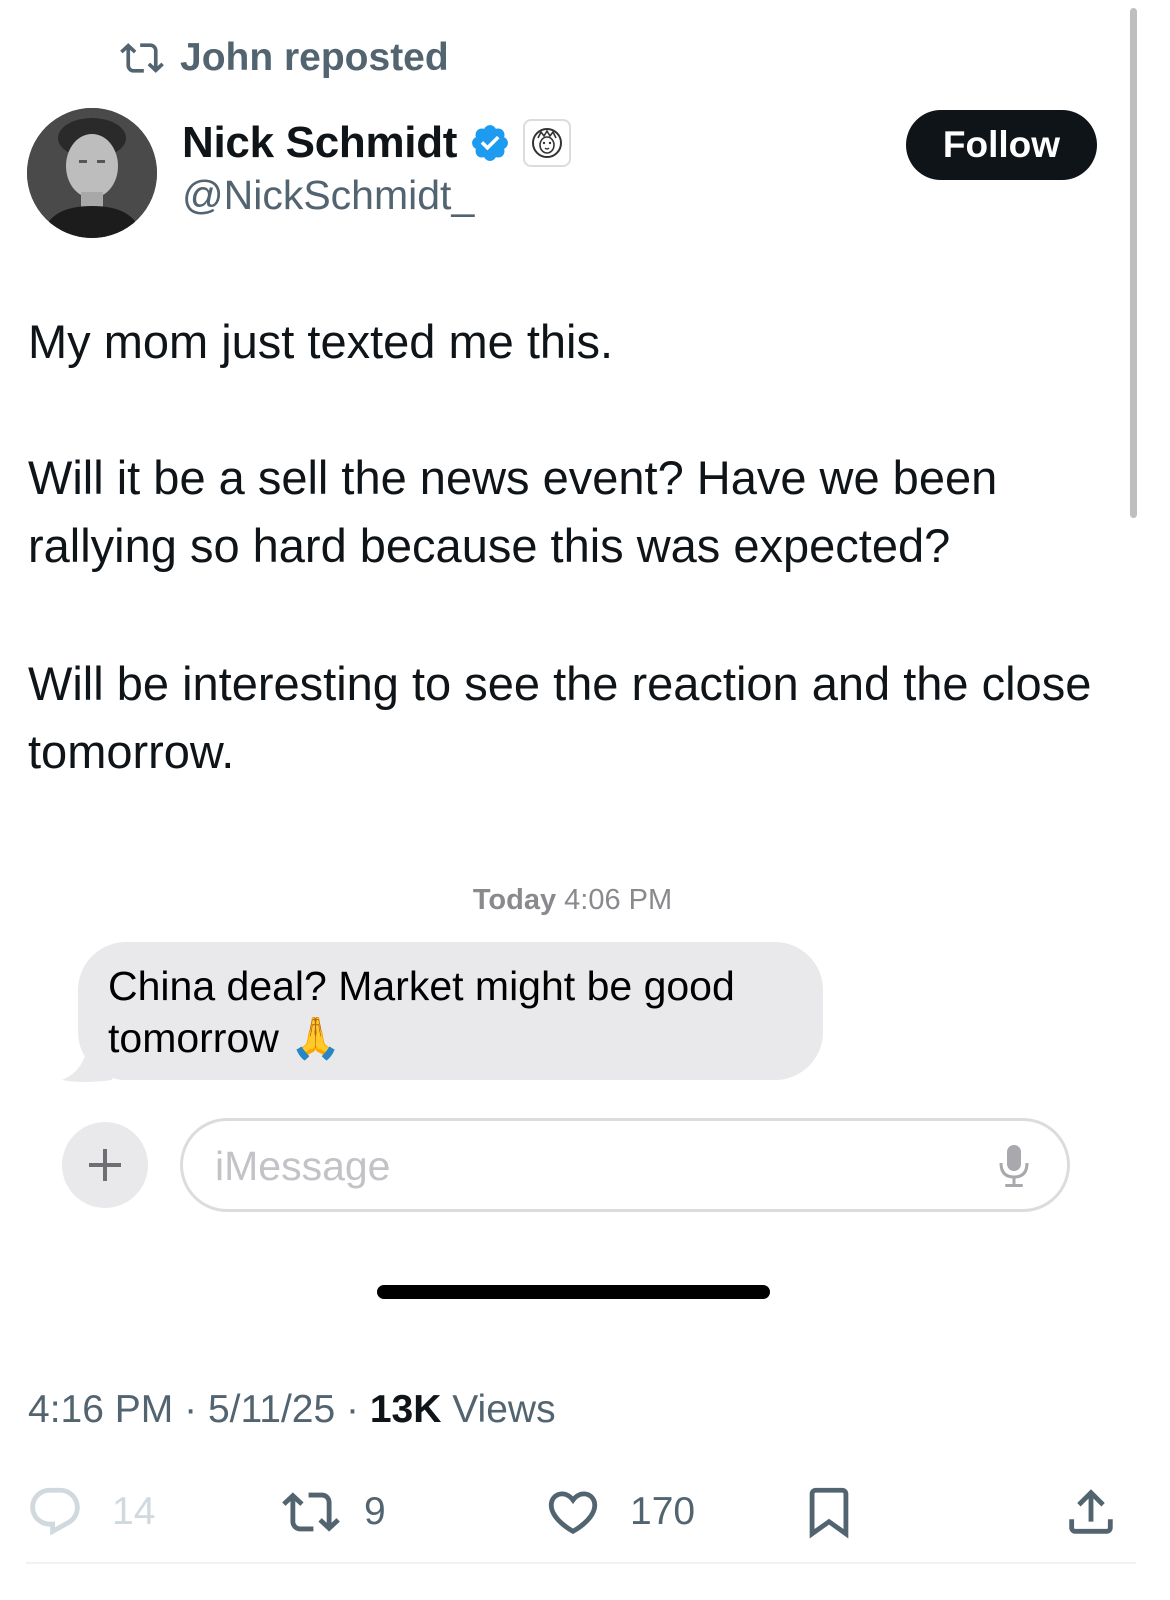 This screenshot has height=1600, width=1170. I want to click on author-name: Nick Schmidt, so click(320, 142).